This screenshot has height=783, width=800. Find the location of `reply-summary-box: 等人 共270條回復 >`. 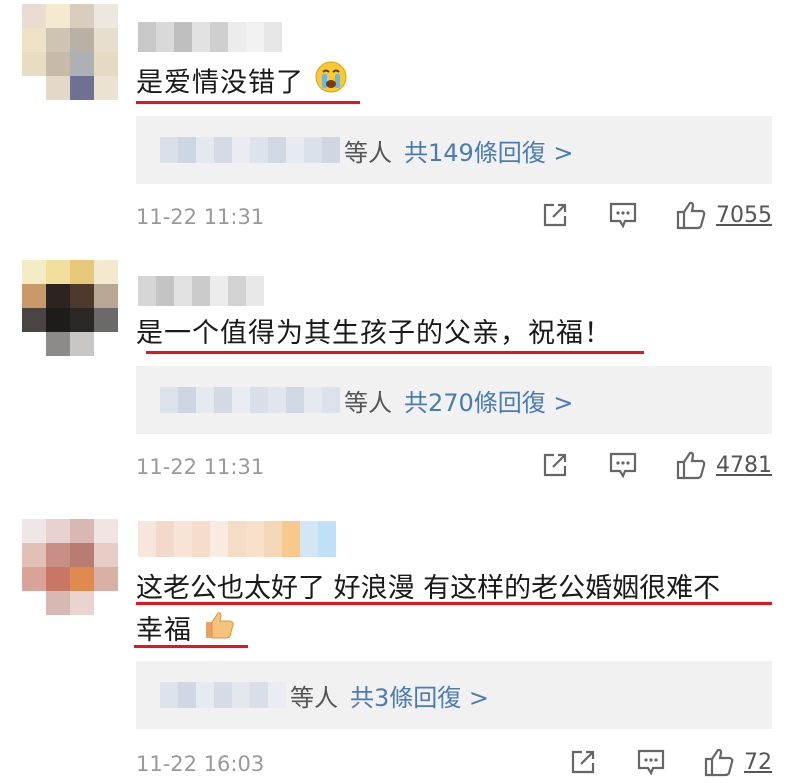

reply-summary-box: 等人 共270條回復 > is located at coordinates (454, 400).